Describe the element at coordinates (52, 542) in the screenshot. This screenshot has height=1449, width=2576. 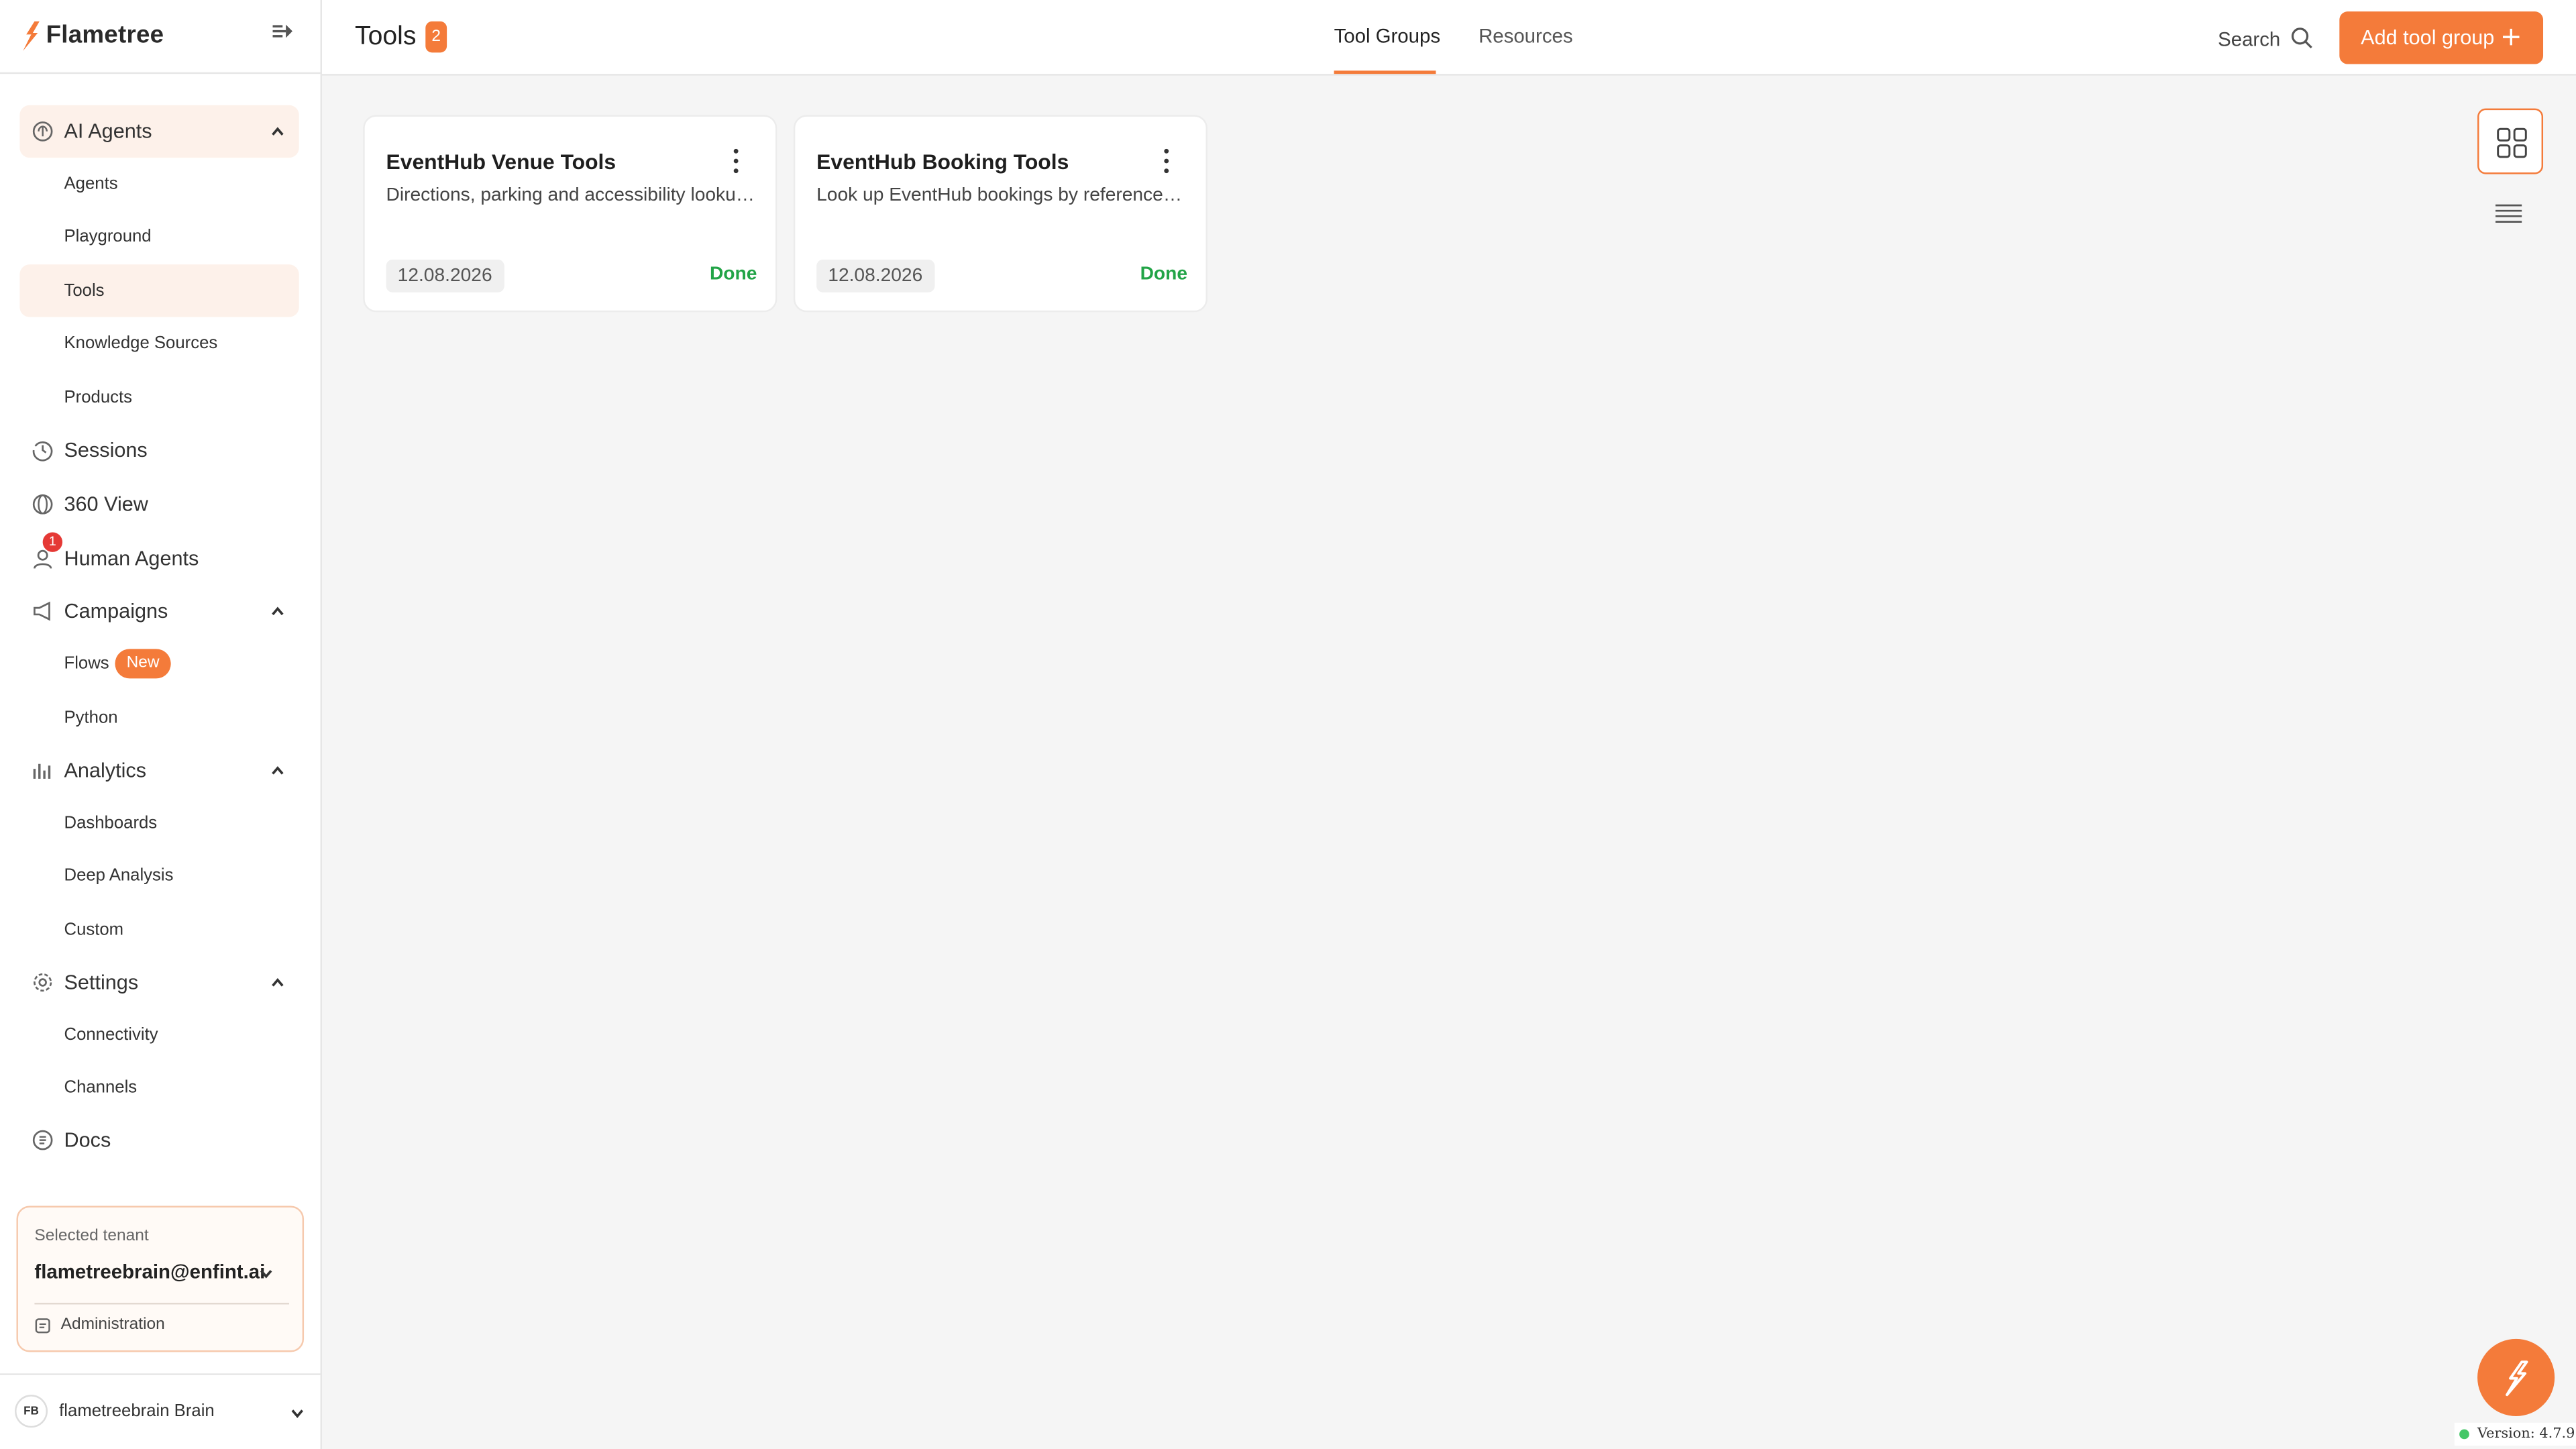
I see `notification-badge: 1` at that location.